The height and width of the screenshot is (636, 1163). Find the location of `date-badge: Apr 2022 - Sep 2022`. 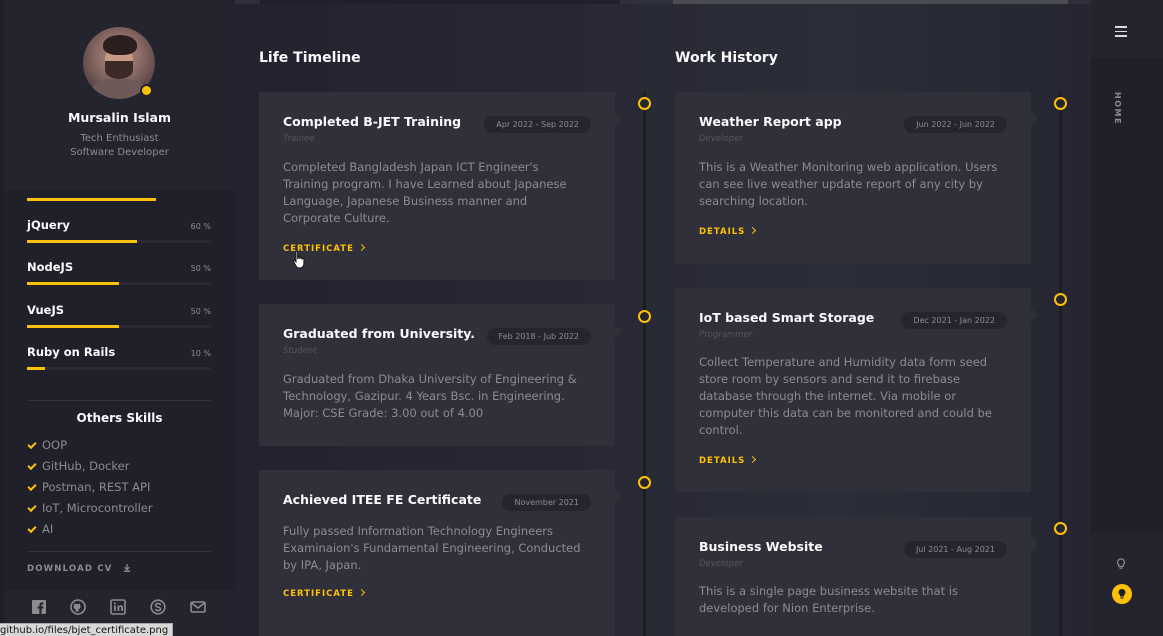

date-badge: Apr 2022 - Sep 2022 is located at coordinates (537, 124).